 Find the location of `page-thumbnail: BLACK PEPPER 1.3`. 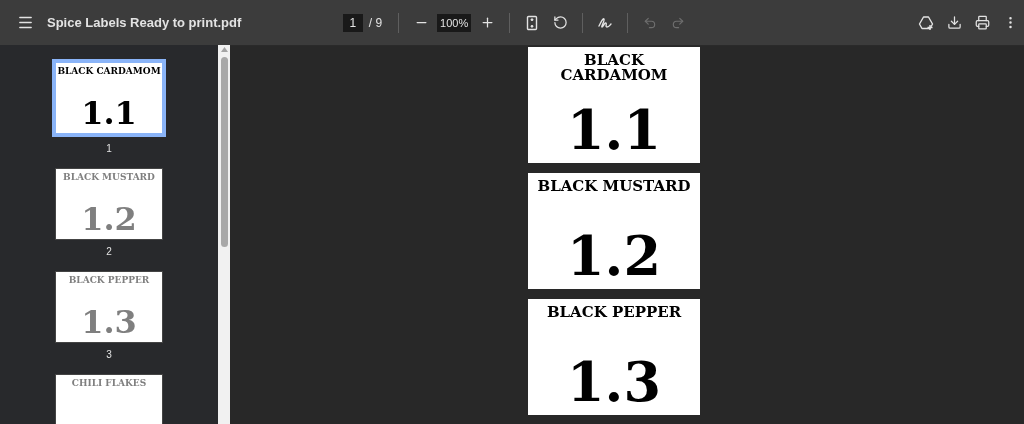

page-thumbnail: BLACK PEPPER 1.3 is located at coordinates (109, 307).